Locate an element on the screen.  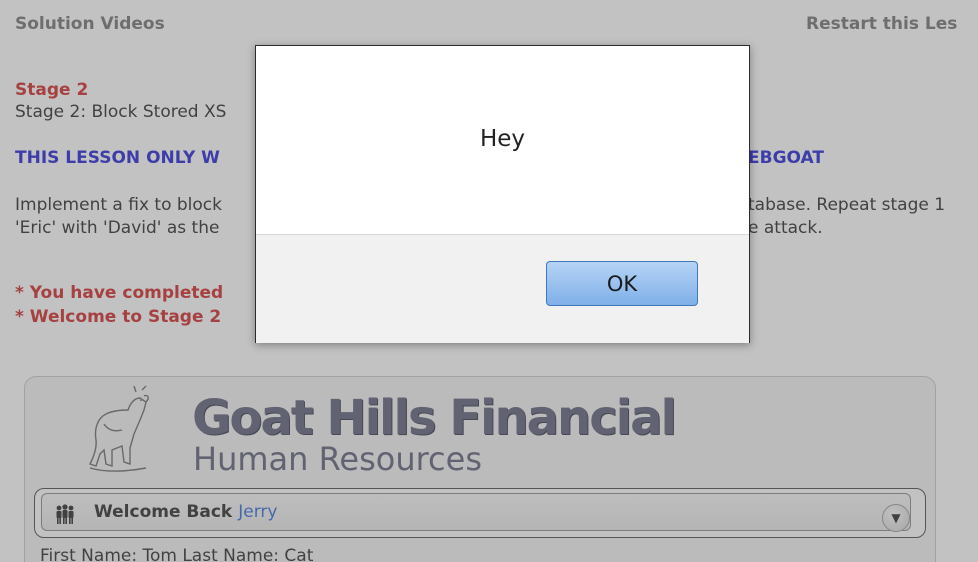
alert-dialog-footer: OK is located at coordinates (502, 288).